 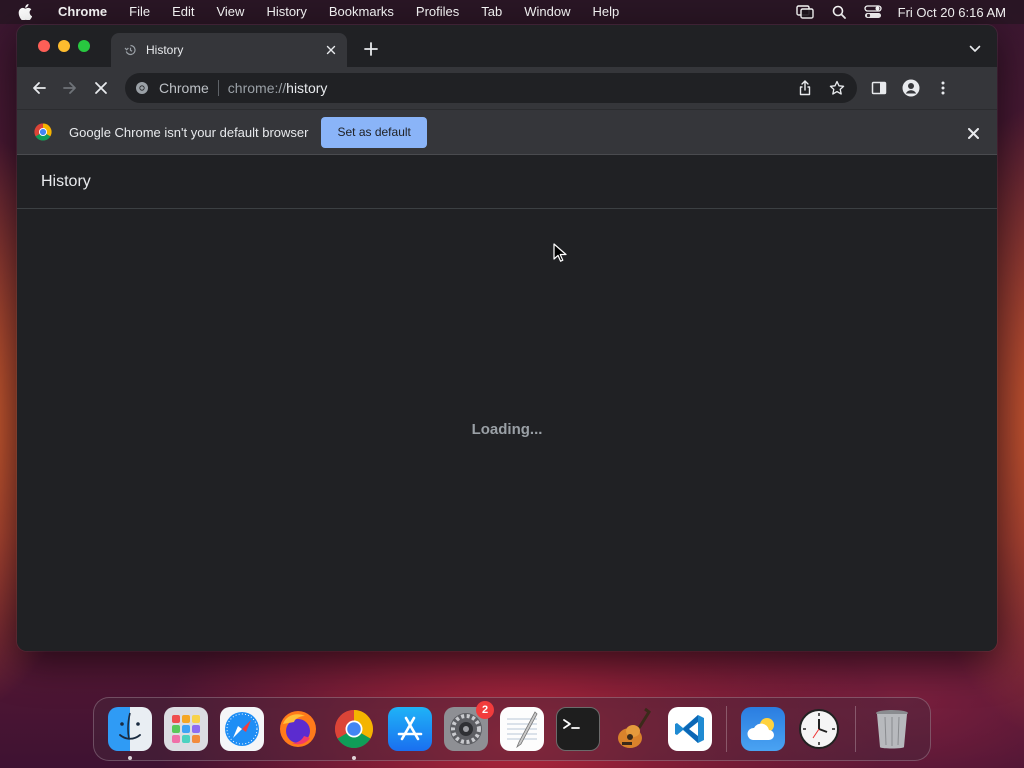 I want to click on chrome-running-indicator, so click(x=354, y=758).